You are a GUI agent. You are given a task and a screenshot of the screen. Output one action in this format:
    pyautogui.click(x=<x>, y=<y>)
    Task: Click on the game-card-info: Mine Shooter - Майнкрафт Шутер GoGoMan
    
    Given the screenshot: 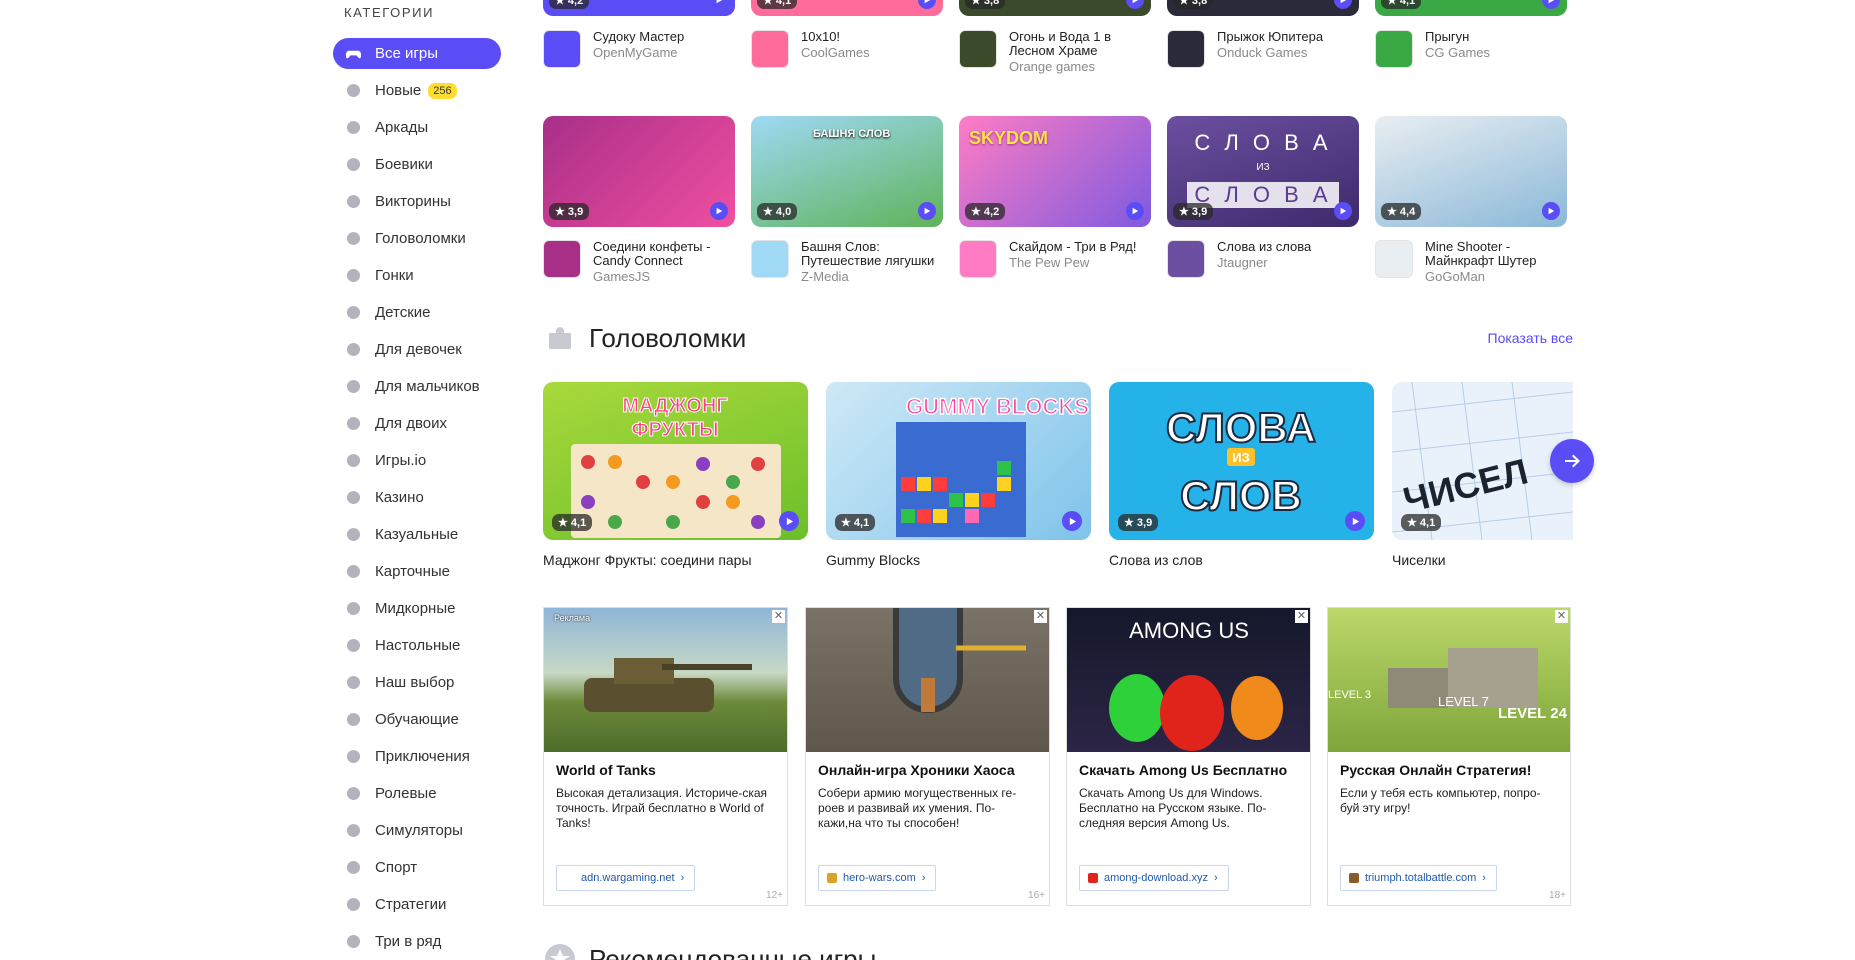 What is the action you would take?
    pyautogui.click(x=1475, y=262)
    